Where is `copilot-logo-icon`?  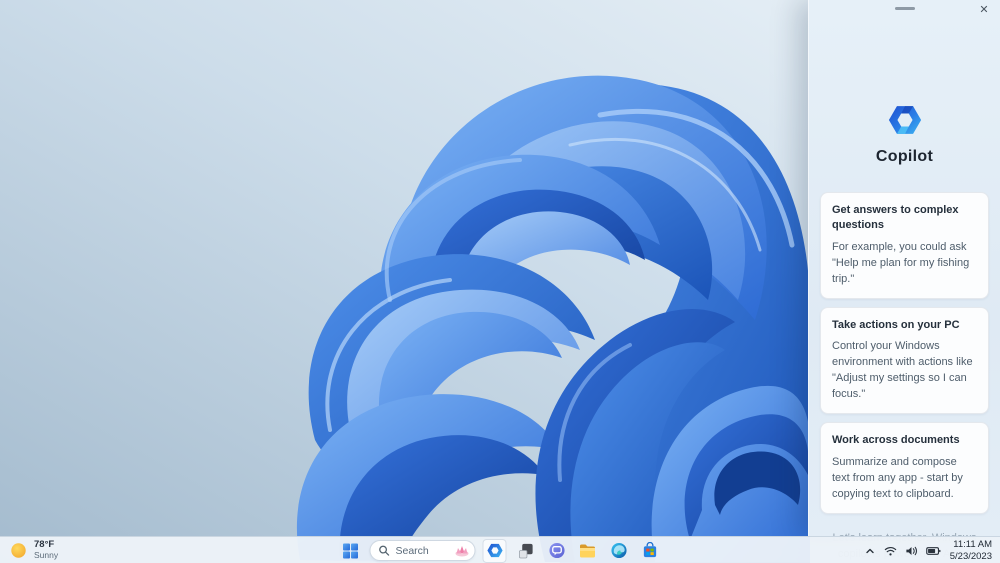 copilot-logo-icon is located at coordinates (904, 120).